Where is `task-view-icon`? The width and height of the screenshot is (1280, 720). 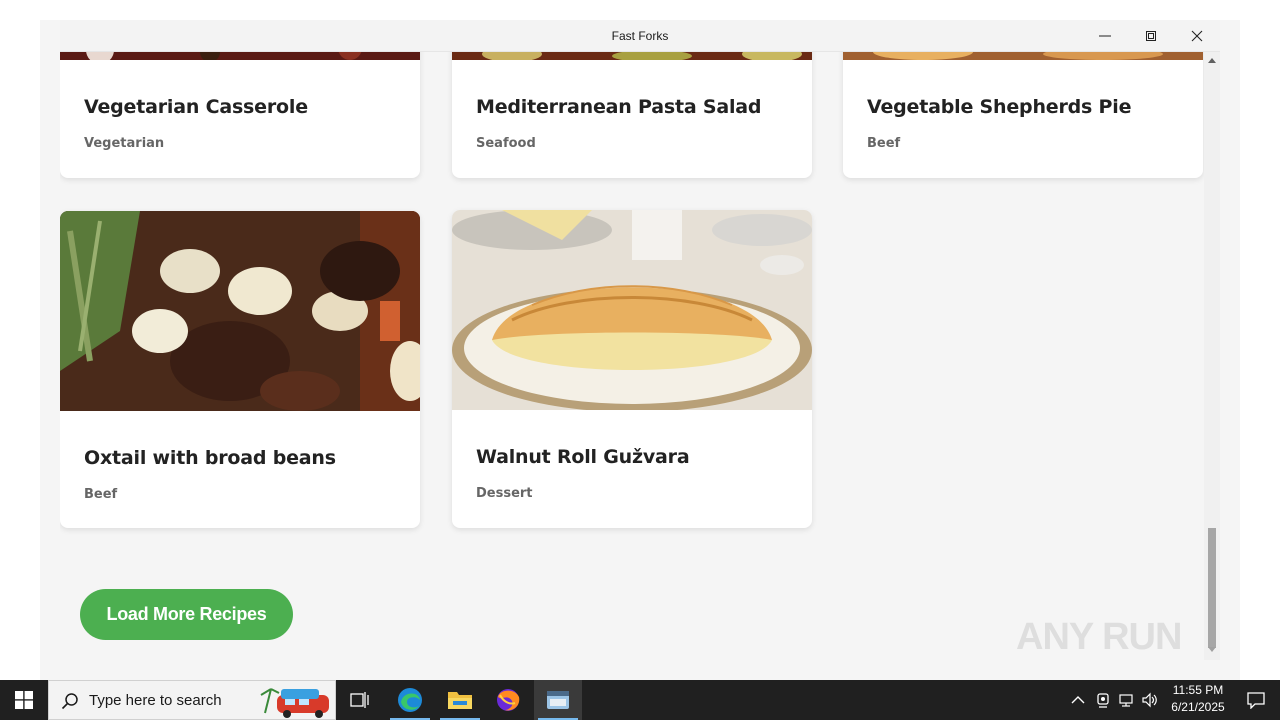 task-view-icon is located at coordinates (359, 700).